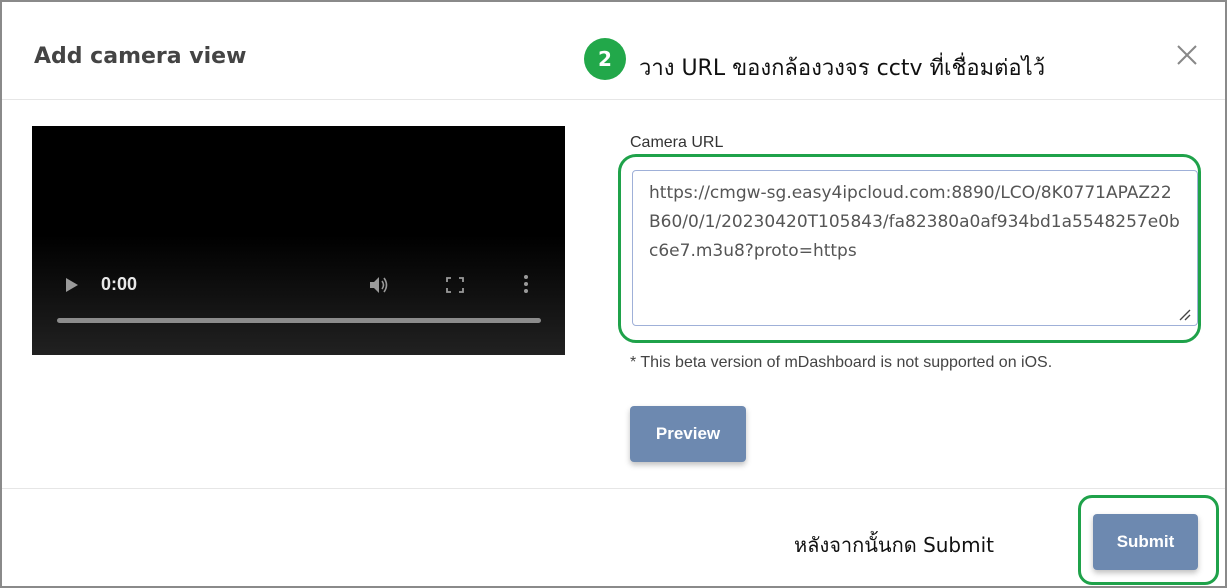  What do you see at coordinates (1145, 542) in the screenshot?
I see `submit-button: Submit` at bounding box center [1145, 542].